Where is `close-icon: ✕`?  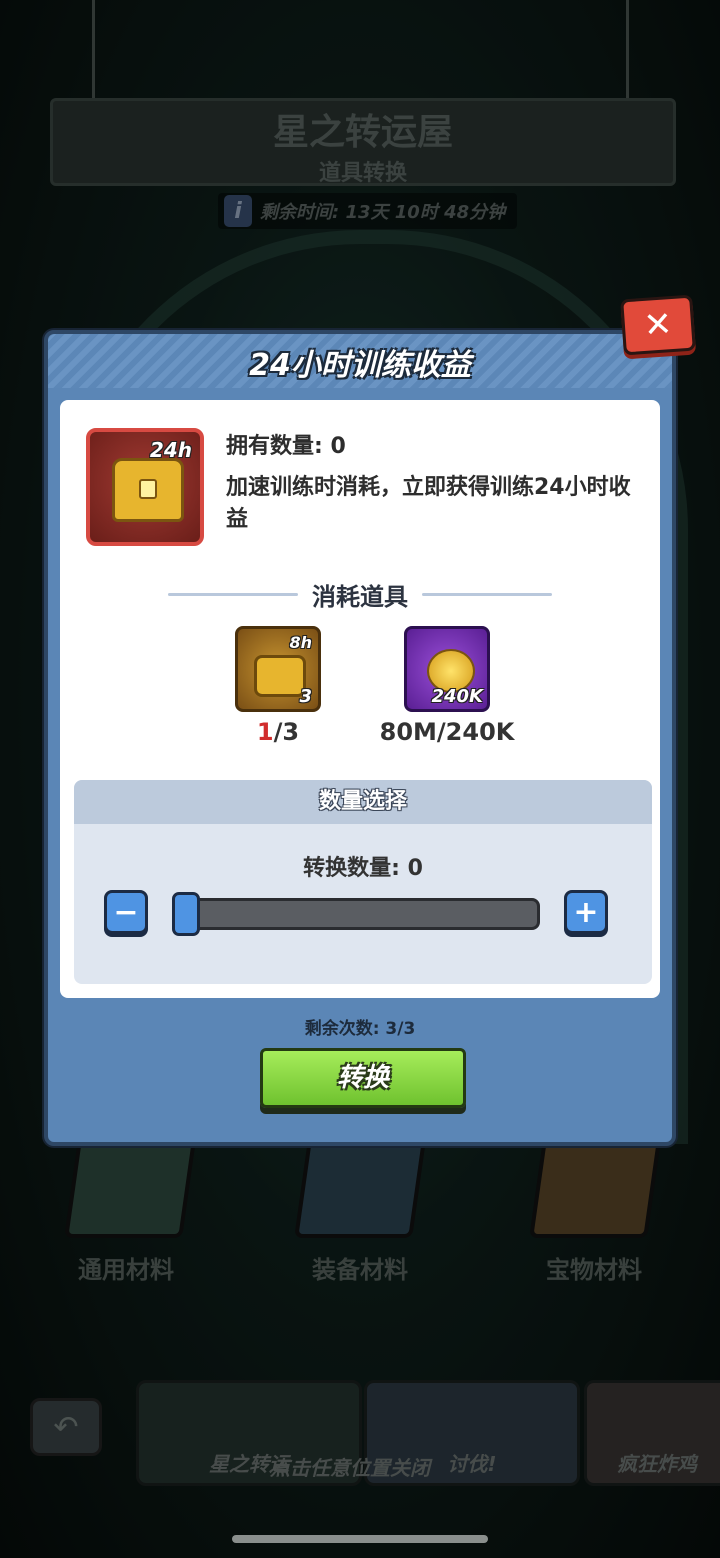
close-icon: ✕ is located at coordinates (658, 325).